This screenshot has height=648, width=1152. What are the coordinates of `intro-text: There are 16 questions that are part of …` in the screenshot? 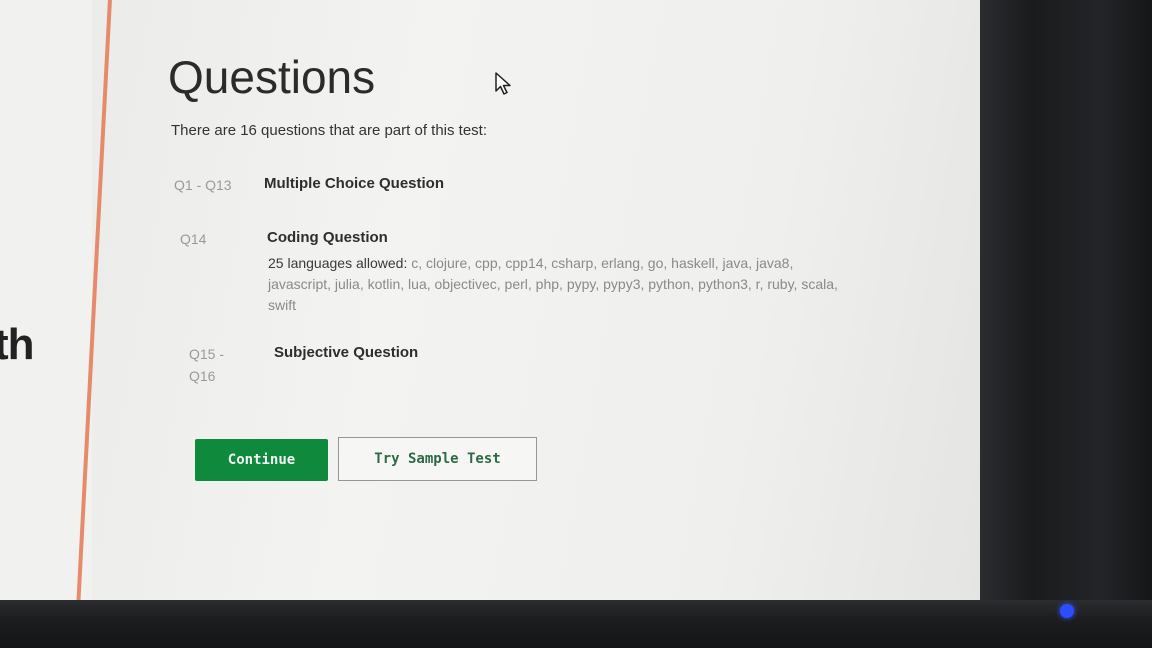 It's located at (329, 130).